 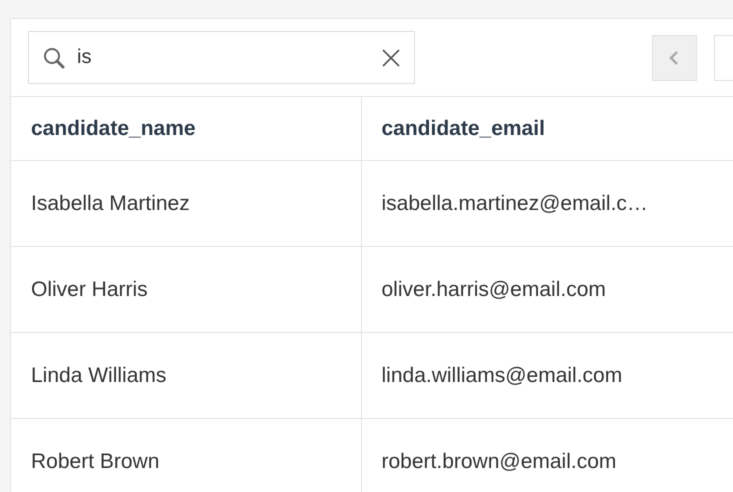 I want to click on column-header: candidate_name, so click(x=186, y=128).